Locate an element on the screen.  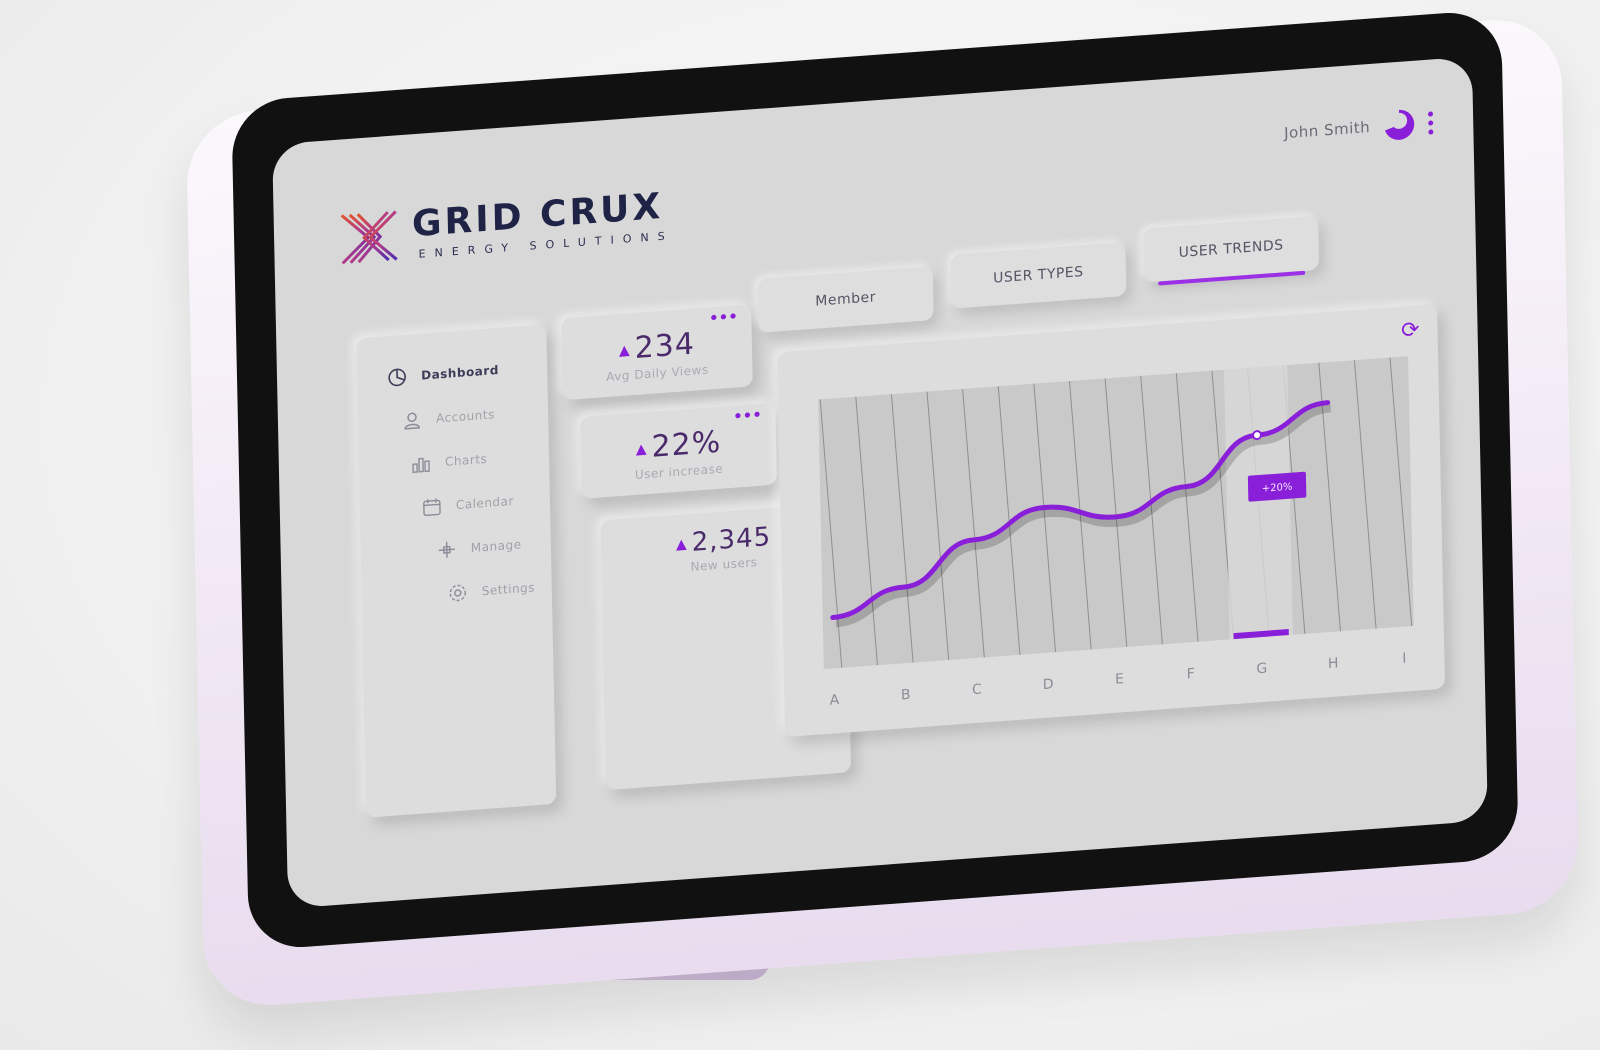
tab-user-types: USER TYPES is located at coordinates (1038, 275).